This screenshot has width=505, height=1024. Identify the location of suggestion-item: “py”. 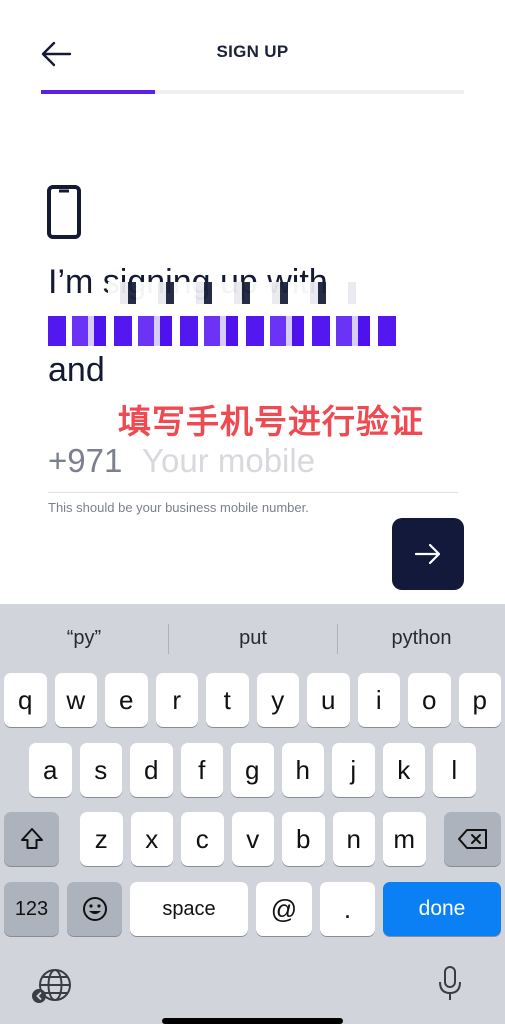
(84, 638).